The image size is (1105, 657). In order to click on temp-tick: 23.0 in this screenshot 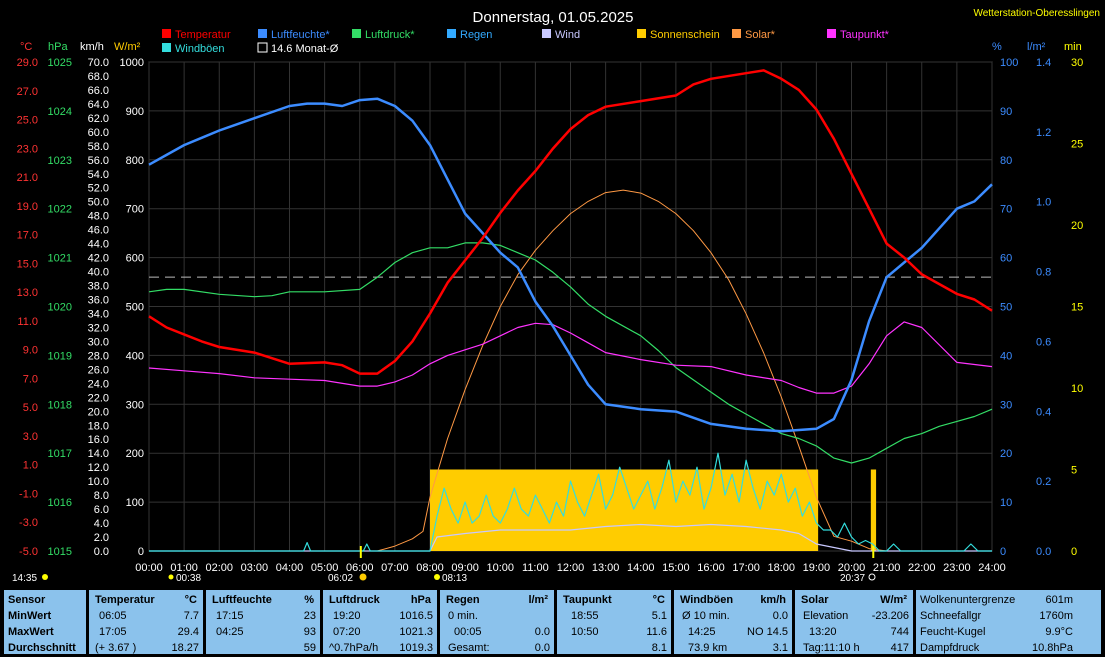, I will do `click(27, 149)`.